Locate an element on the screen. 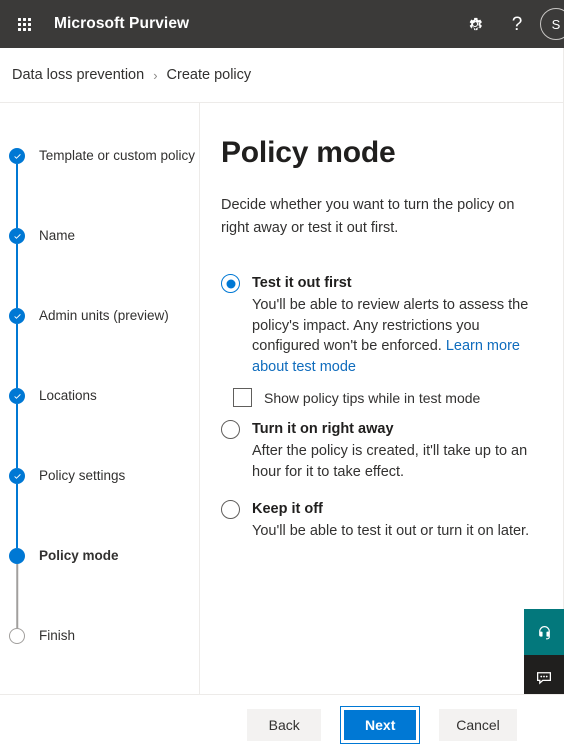  radio-turn-it-on-right-away is located at coordinates (230, 429).